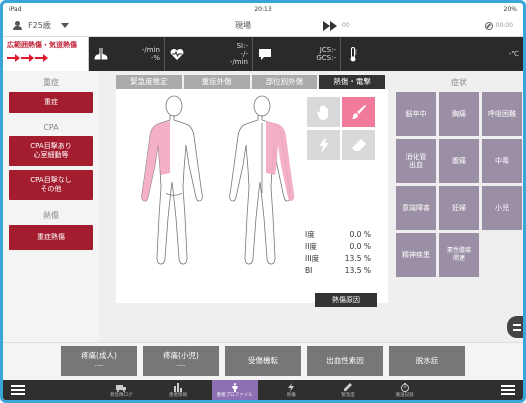 This screenshot has height=403, width=526. What do you see at coordinates (51, 127) in the screenshot?
I see `cpa-heading: CPA` at bounding box center [51, 127].